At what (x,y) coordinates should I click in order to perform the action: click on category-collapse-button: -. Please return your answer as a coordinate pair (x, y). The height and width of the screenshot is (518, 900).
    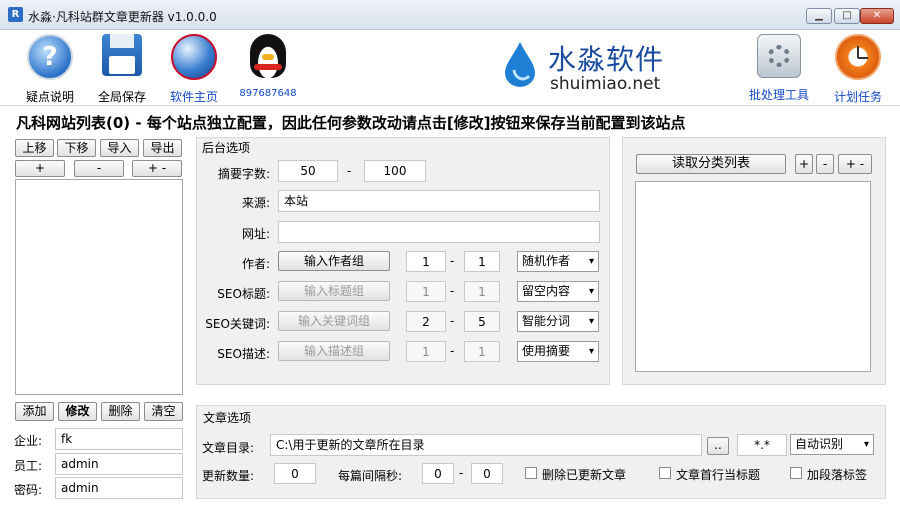
    Looking at the image, I should click on (825, 164).